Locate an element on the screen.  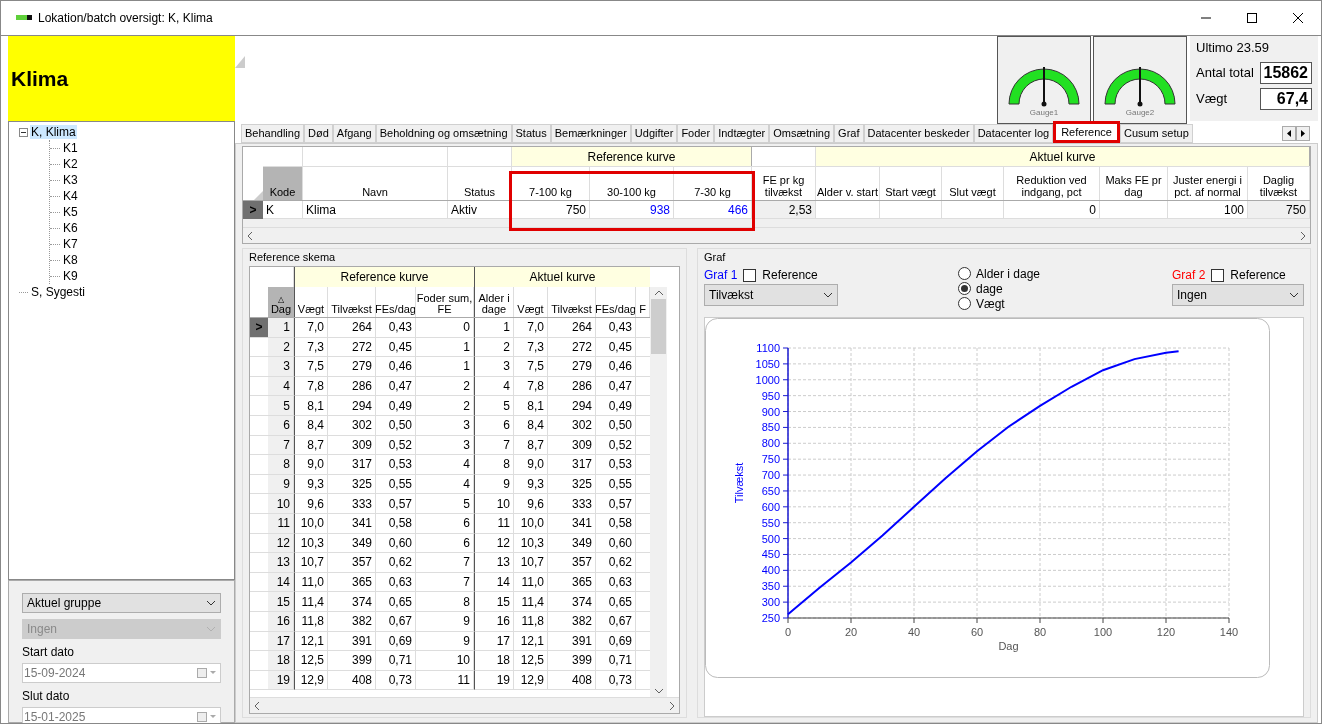
table-cell: 12,9 is located at coordinates (311, 680).